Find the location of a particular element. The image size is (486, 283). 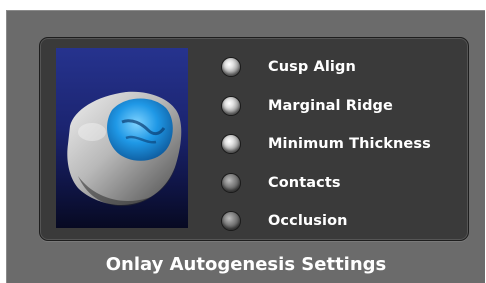

option-occlusion: Occlusion is located at coordinates (340, 221).